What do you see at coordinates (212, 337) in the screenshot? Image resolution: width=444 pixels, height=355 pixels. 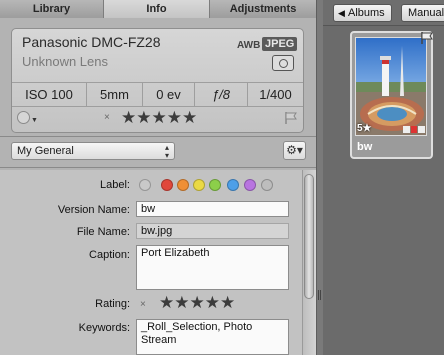 I see `keywords-field: _Roll_Selection, Photo Stream` at bounding box center [212, 337].